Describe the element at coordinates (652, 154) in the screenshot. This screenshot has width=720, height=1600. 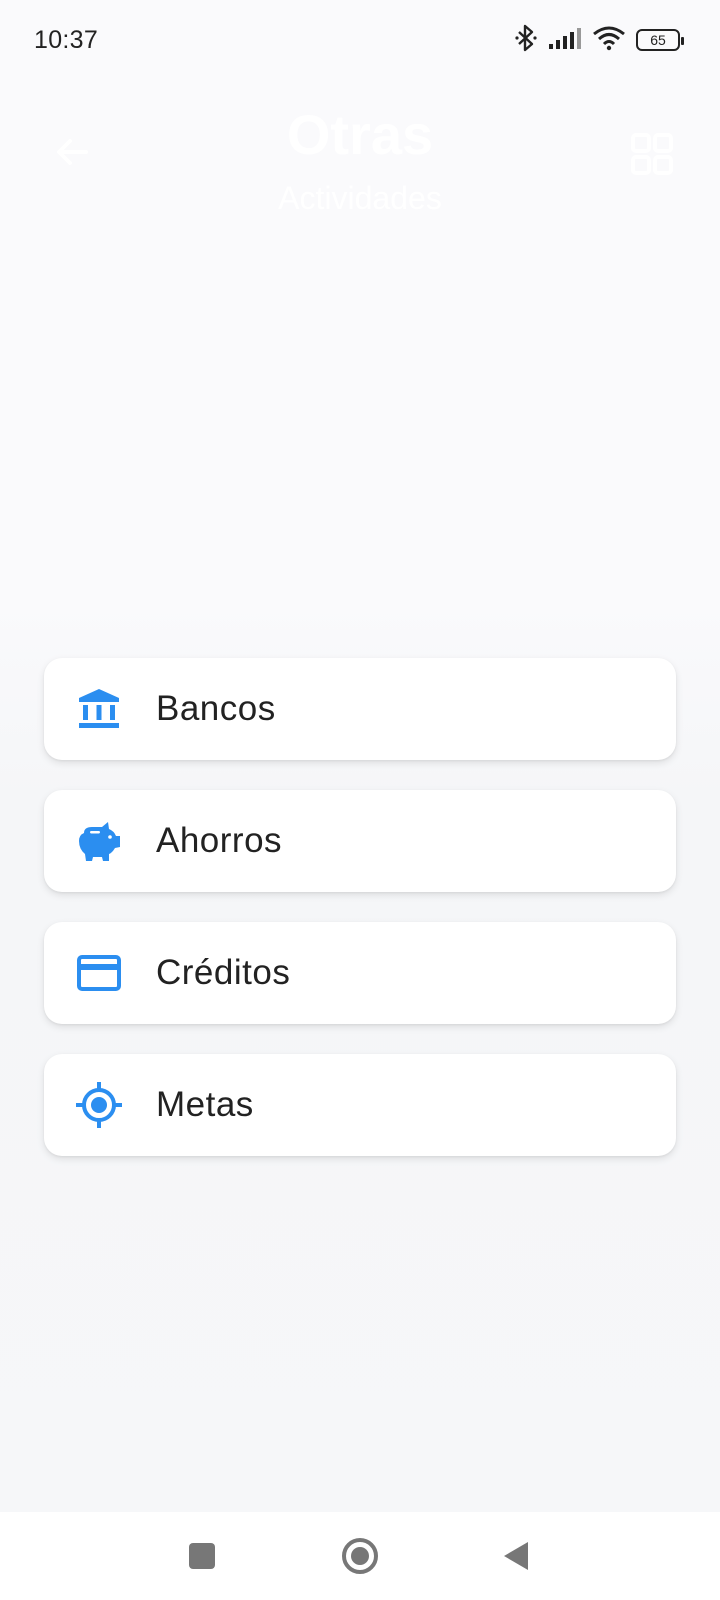
I see `grid-view-icon` at that location.